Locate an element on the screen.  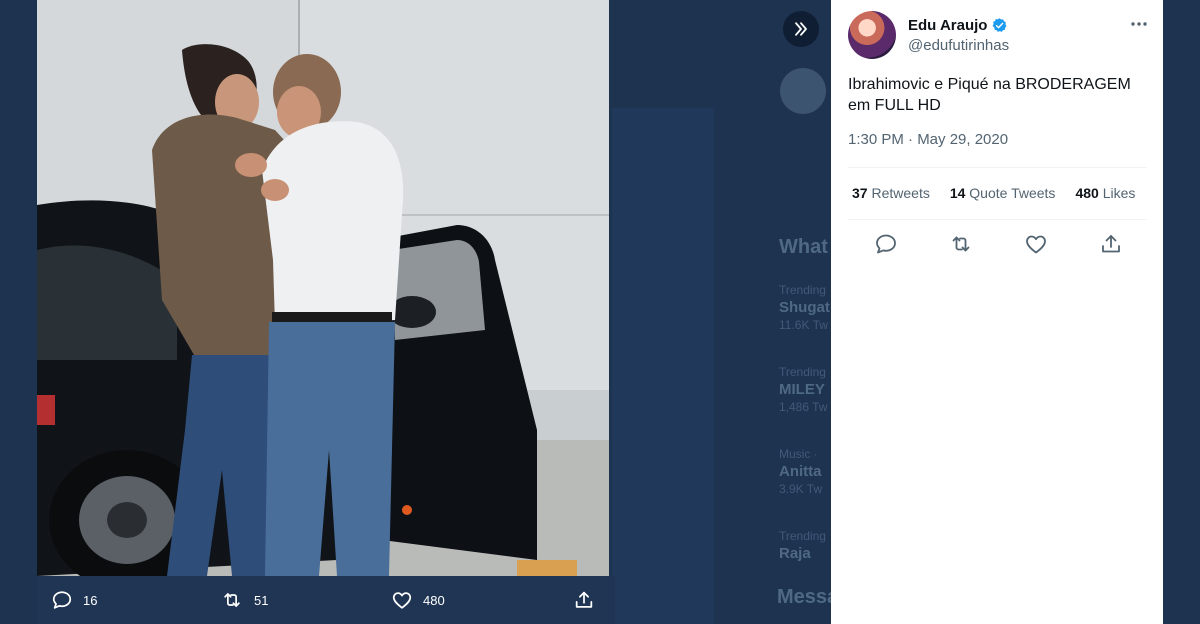
author-handle: @edufutirinhas is located at coordinates (958, 45).